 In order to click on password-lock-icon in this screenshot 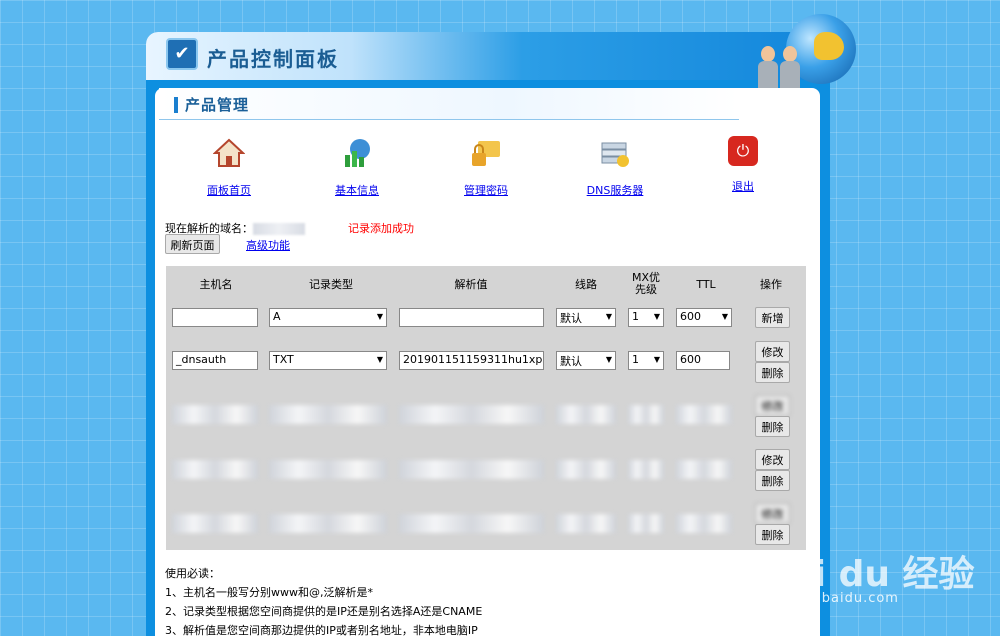, I will do `click(486, 153)`.